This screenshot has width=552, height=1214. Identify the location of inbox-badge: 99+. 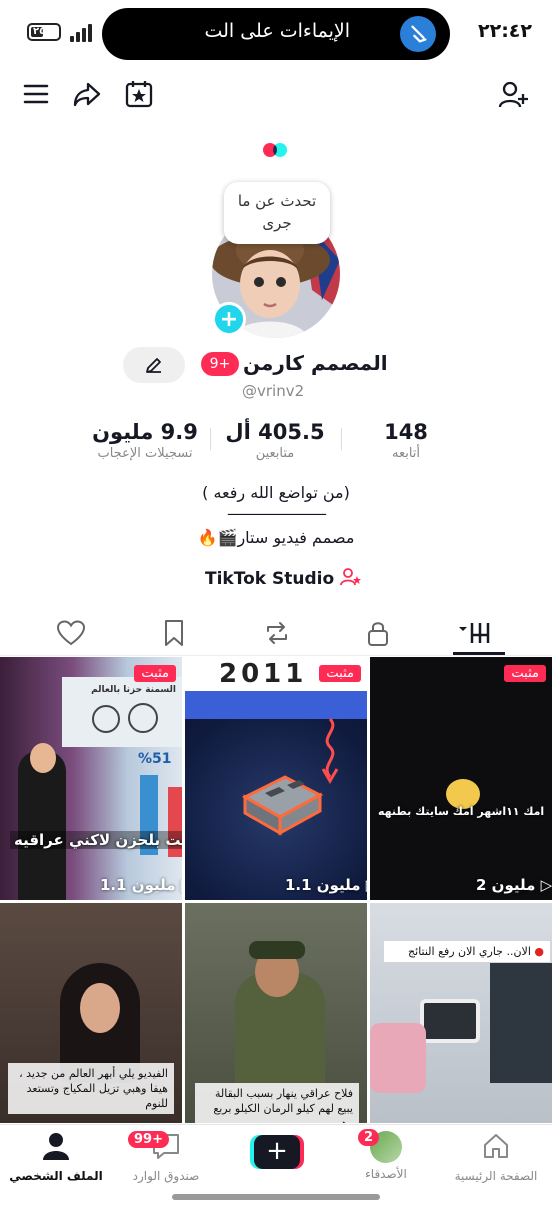
(148, 1139).